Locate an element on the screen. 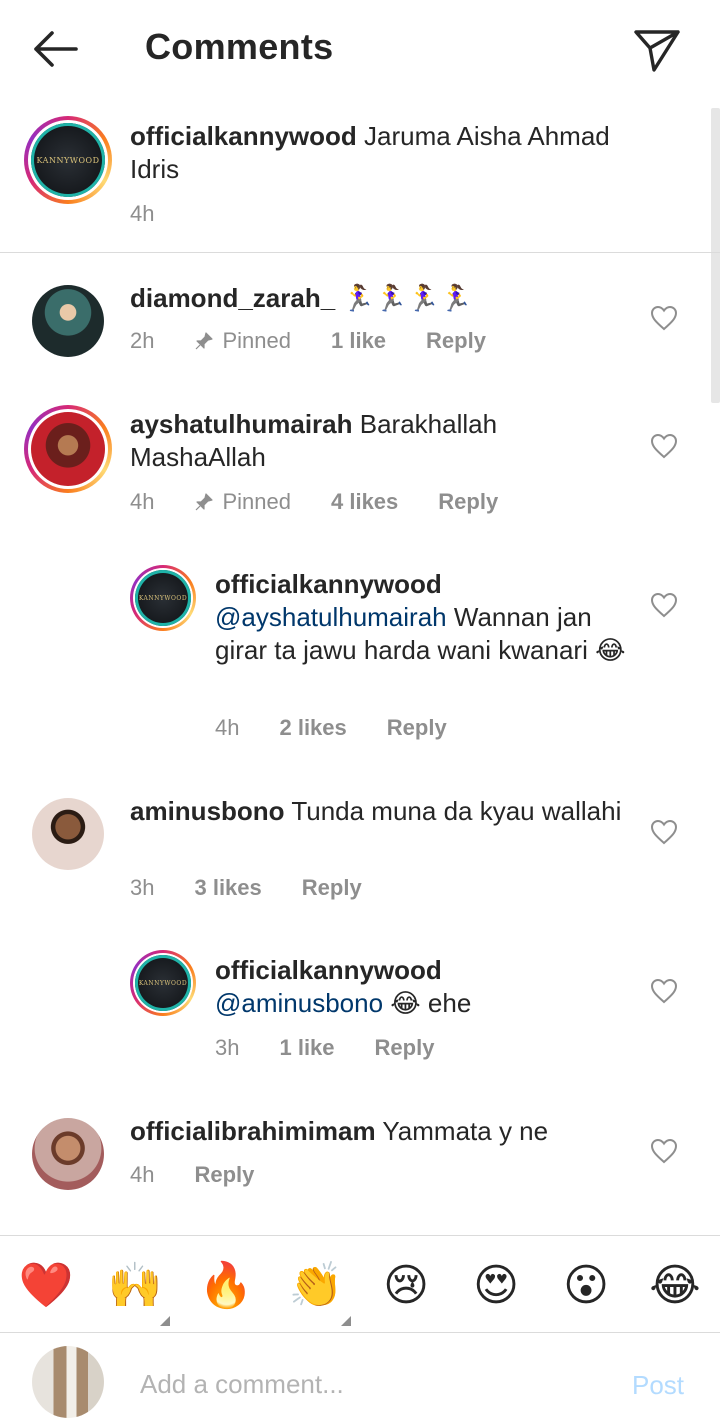 Image resolution: width=720 pixels, height=1426 pixels. comment-meta: 4h Reply is located at coordinates (192, 1175).